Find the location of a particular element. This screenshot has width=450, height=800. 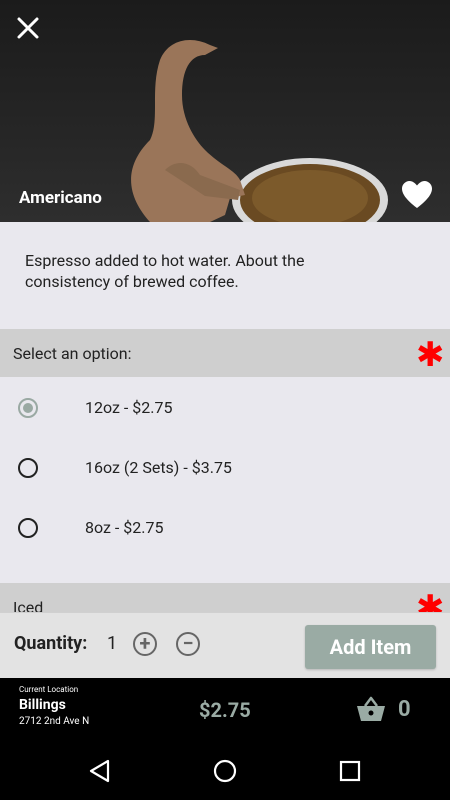

option-row-16oz: 16oz (2 Sets) - $3.75 is located at coordinates (225, 468).